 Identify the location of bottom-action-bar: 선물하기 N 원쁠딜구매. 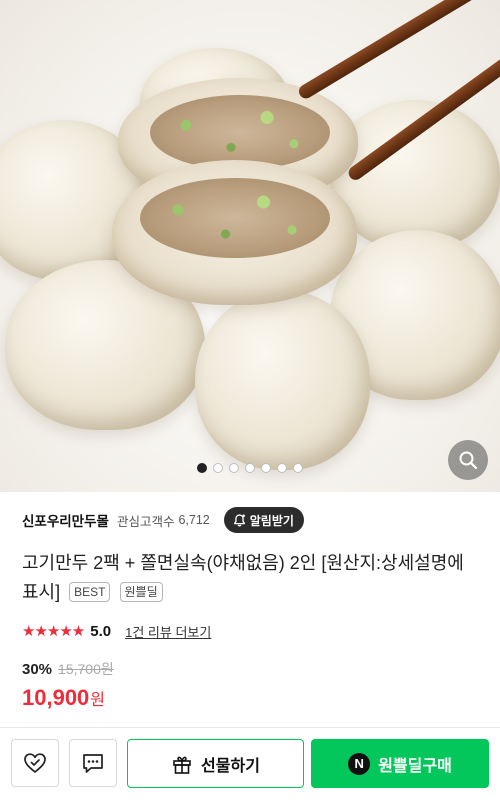
(250, 763).